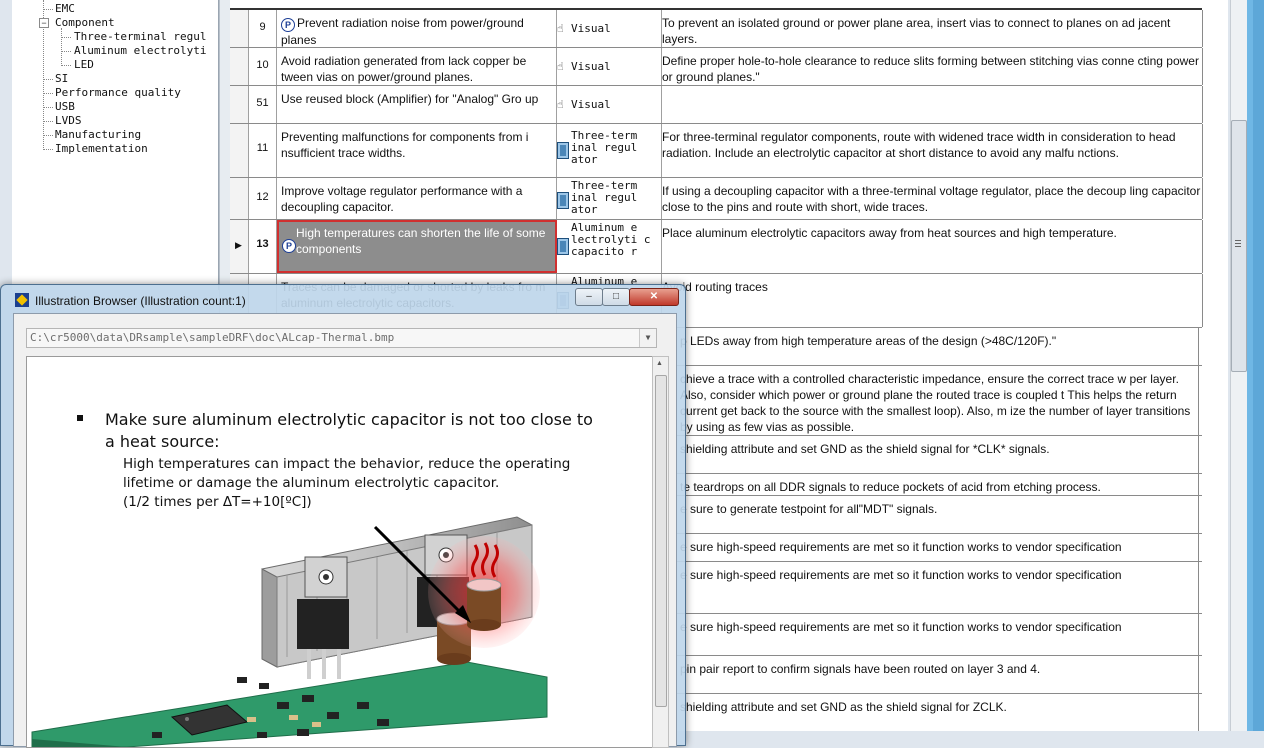 The width and height of the screenshot is (1264, 748). I want to click on pcb-thermal-illustration, so click(289, 631).